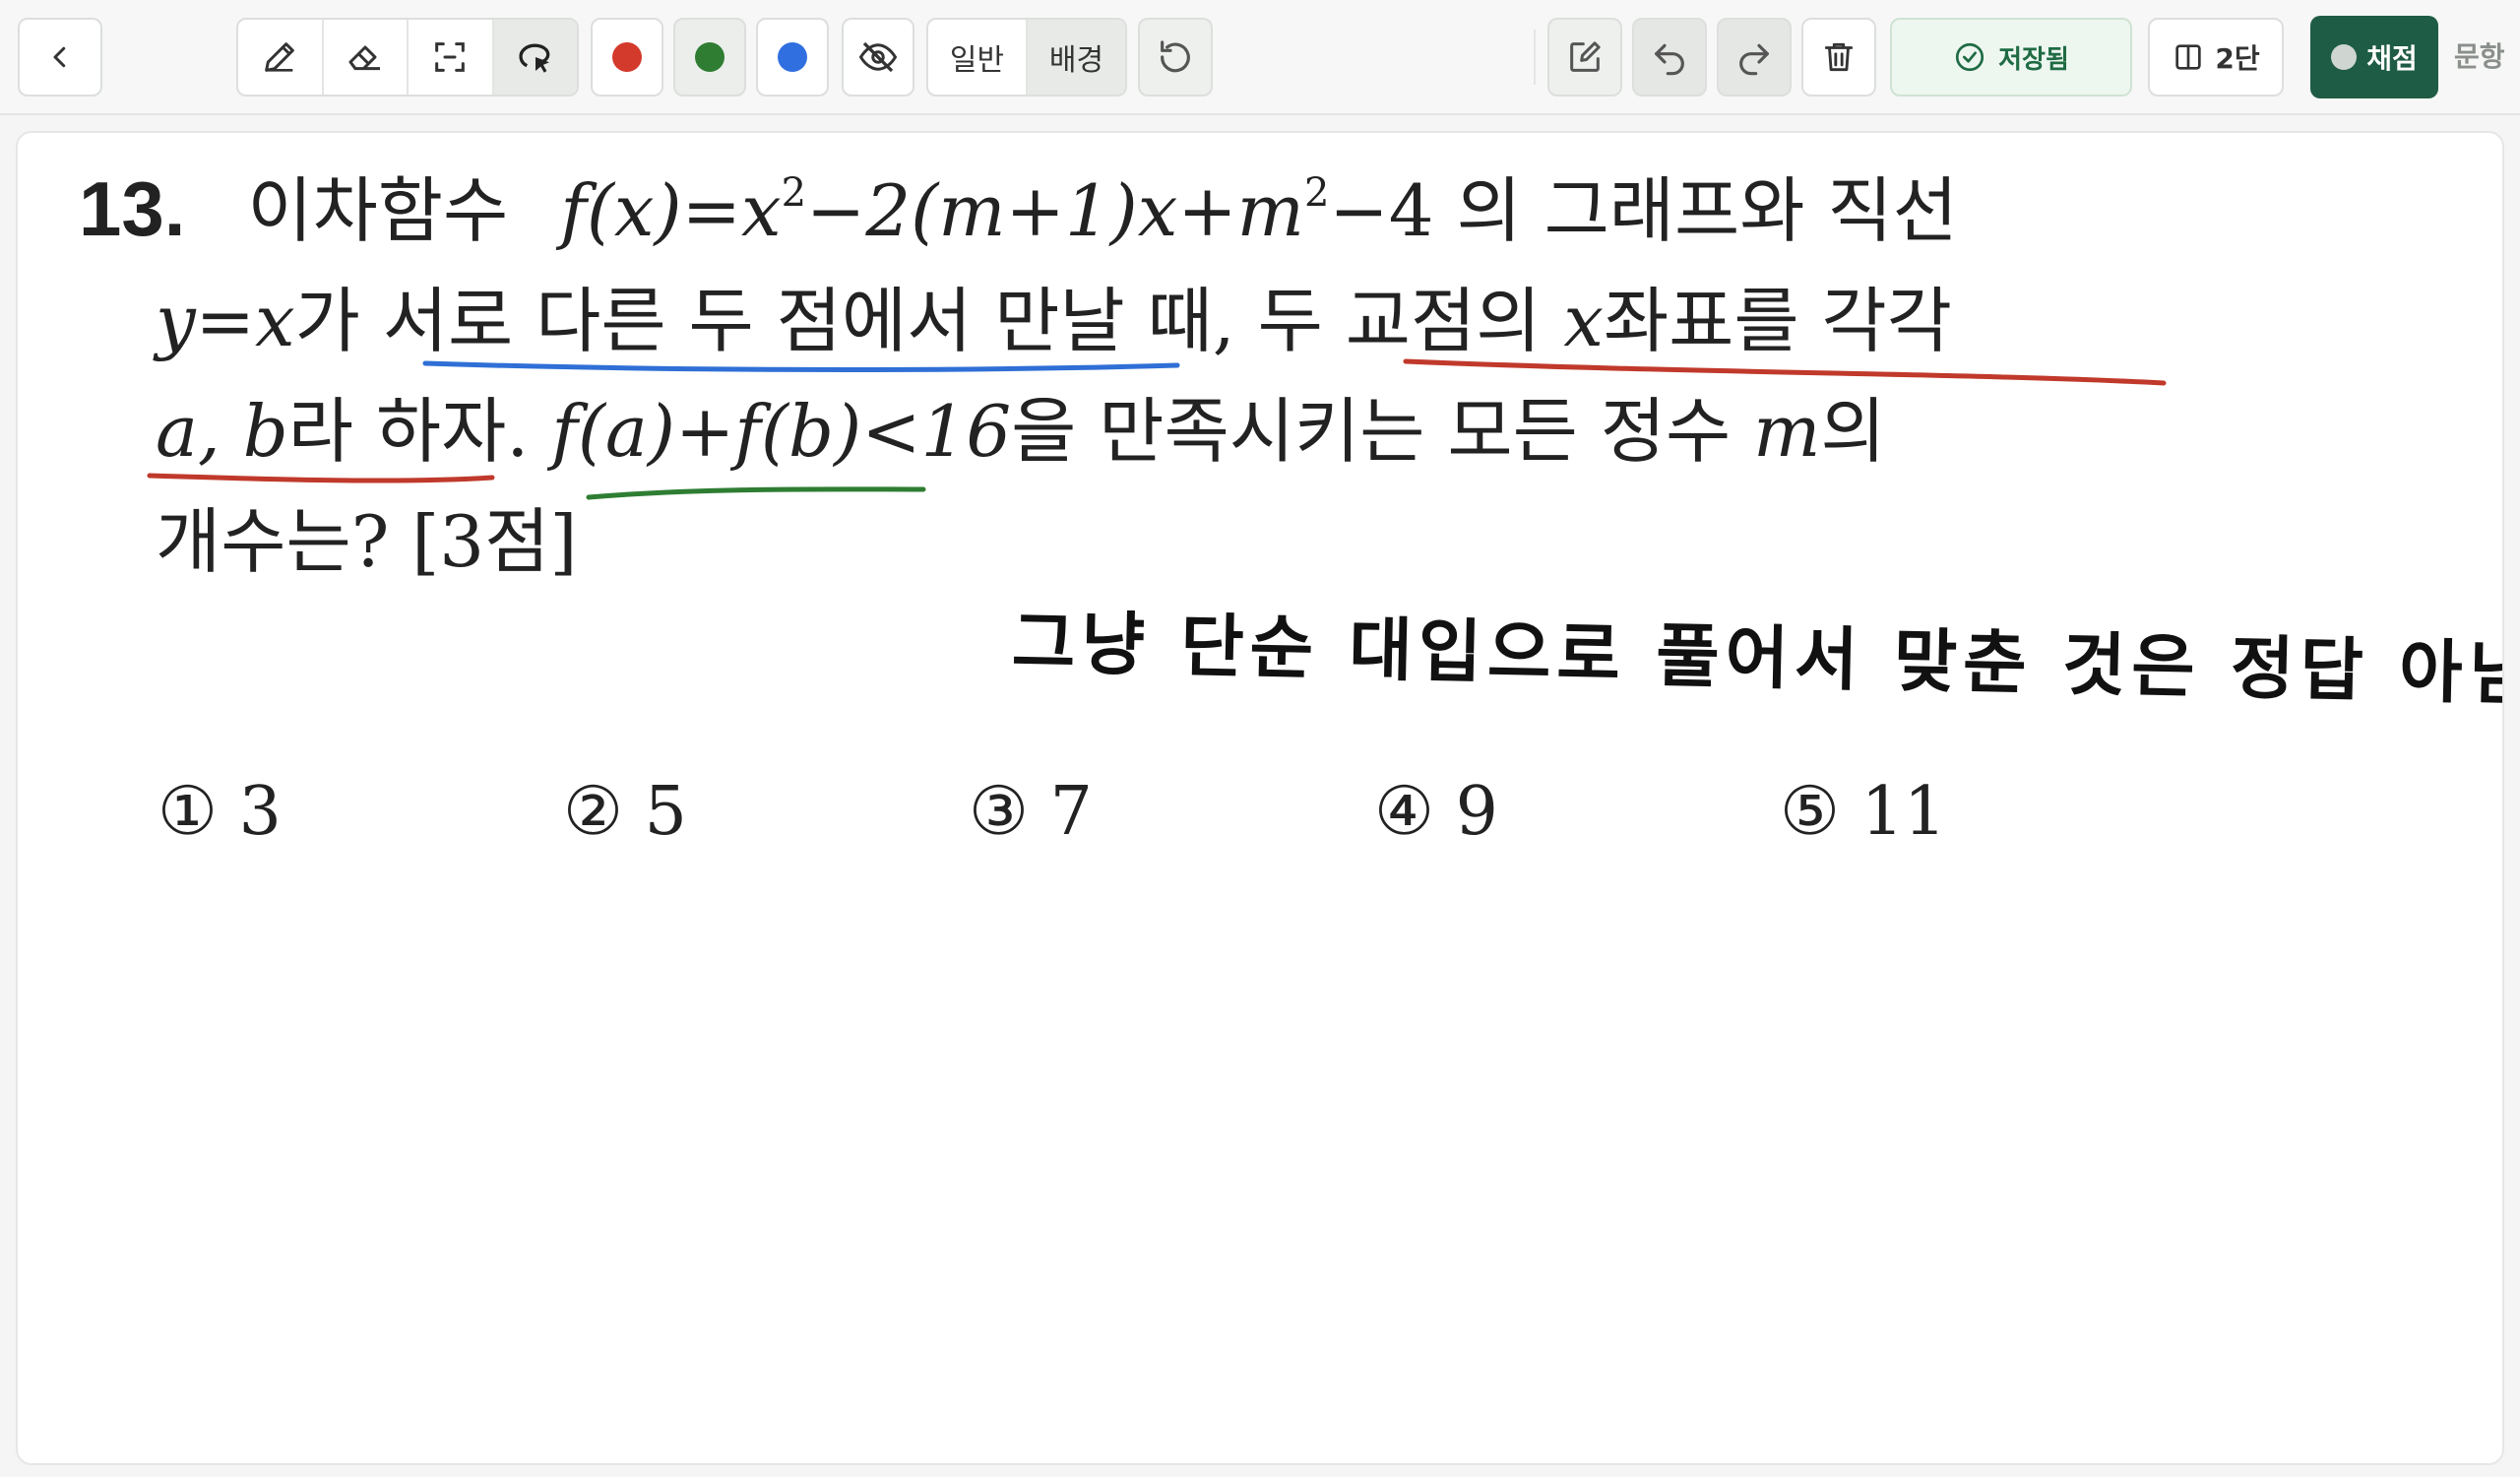 Image resolution: width=2520 pixels, height=1477 pixels. I want to click on mode-normal-label: 일반, so click(977, 61).